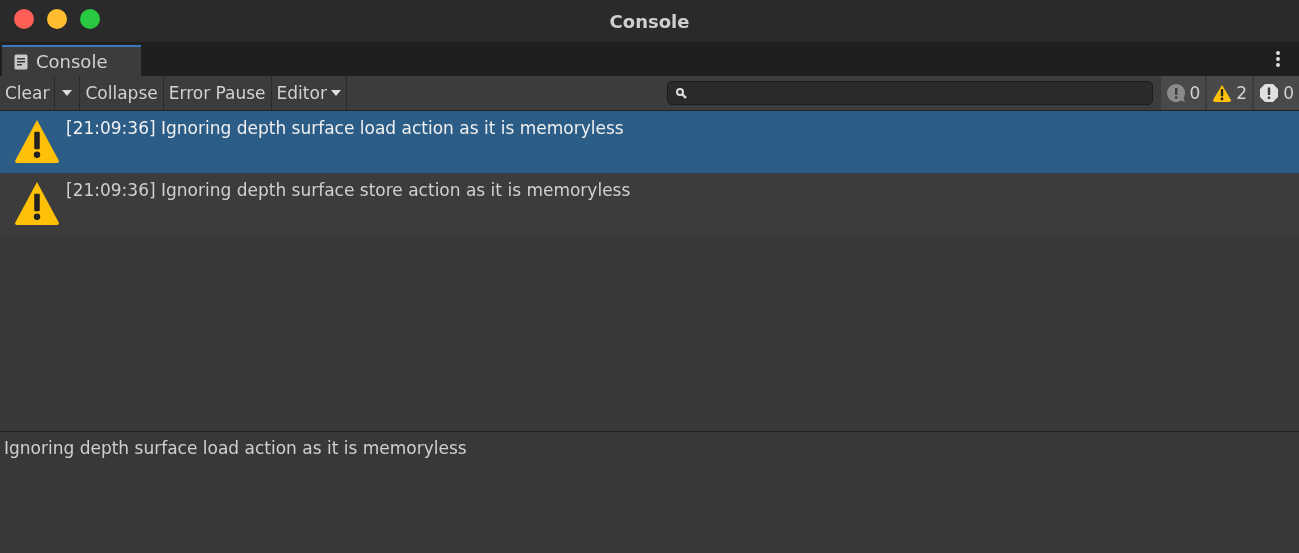 The image size is (1299, 553). I want to click on tab-label: Console, so click(72, 61).